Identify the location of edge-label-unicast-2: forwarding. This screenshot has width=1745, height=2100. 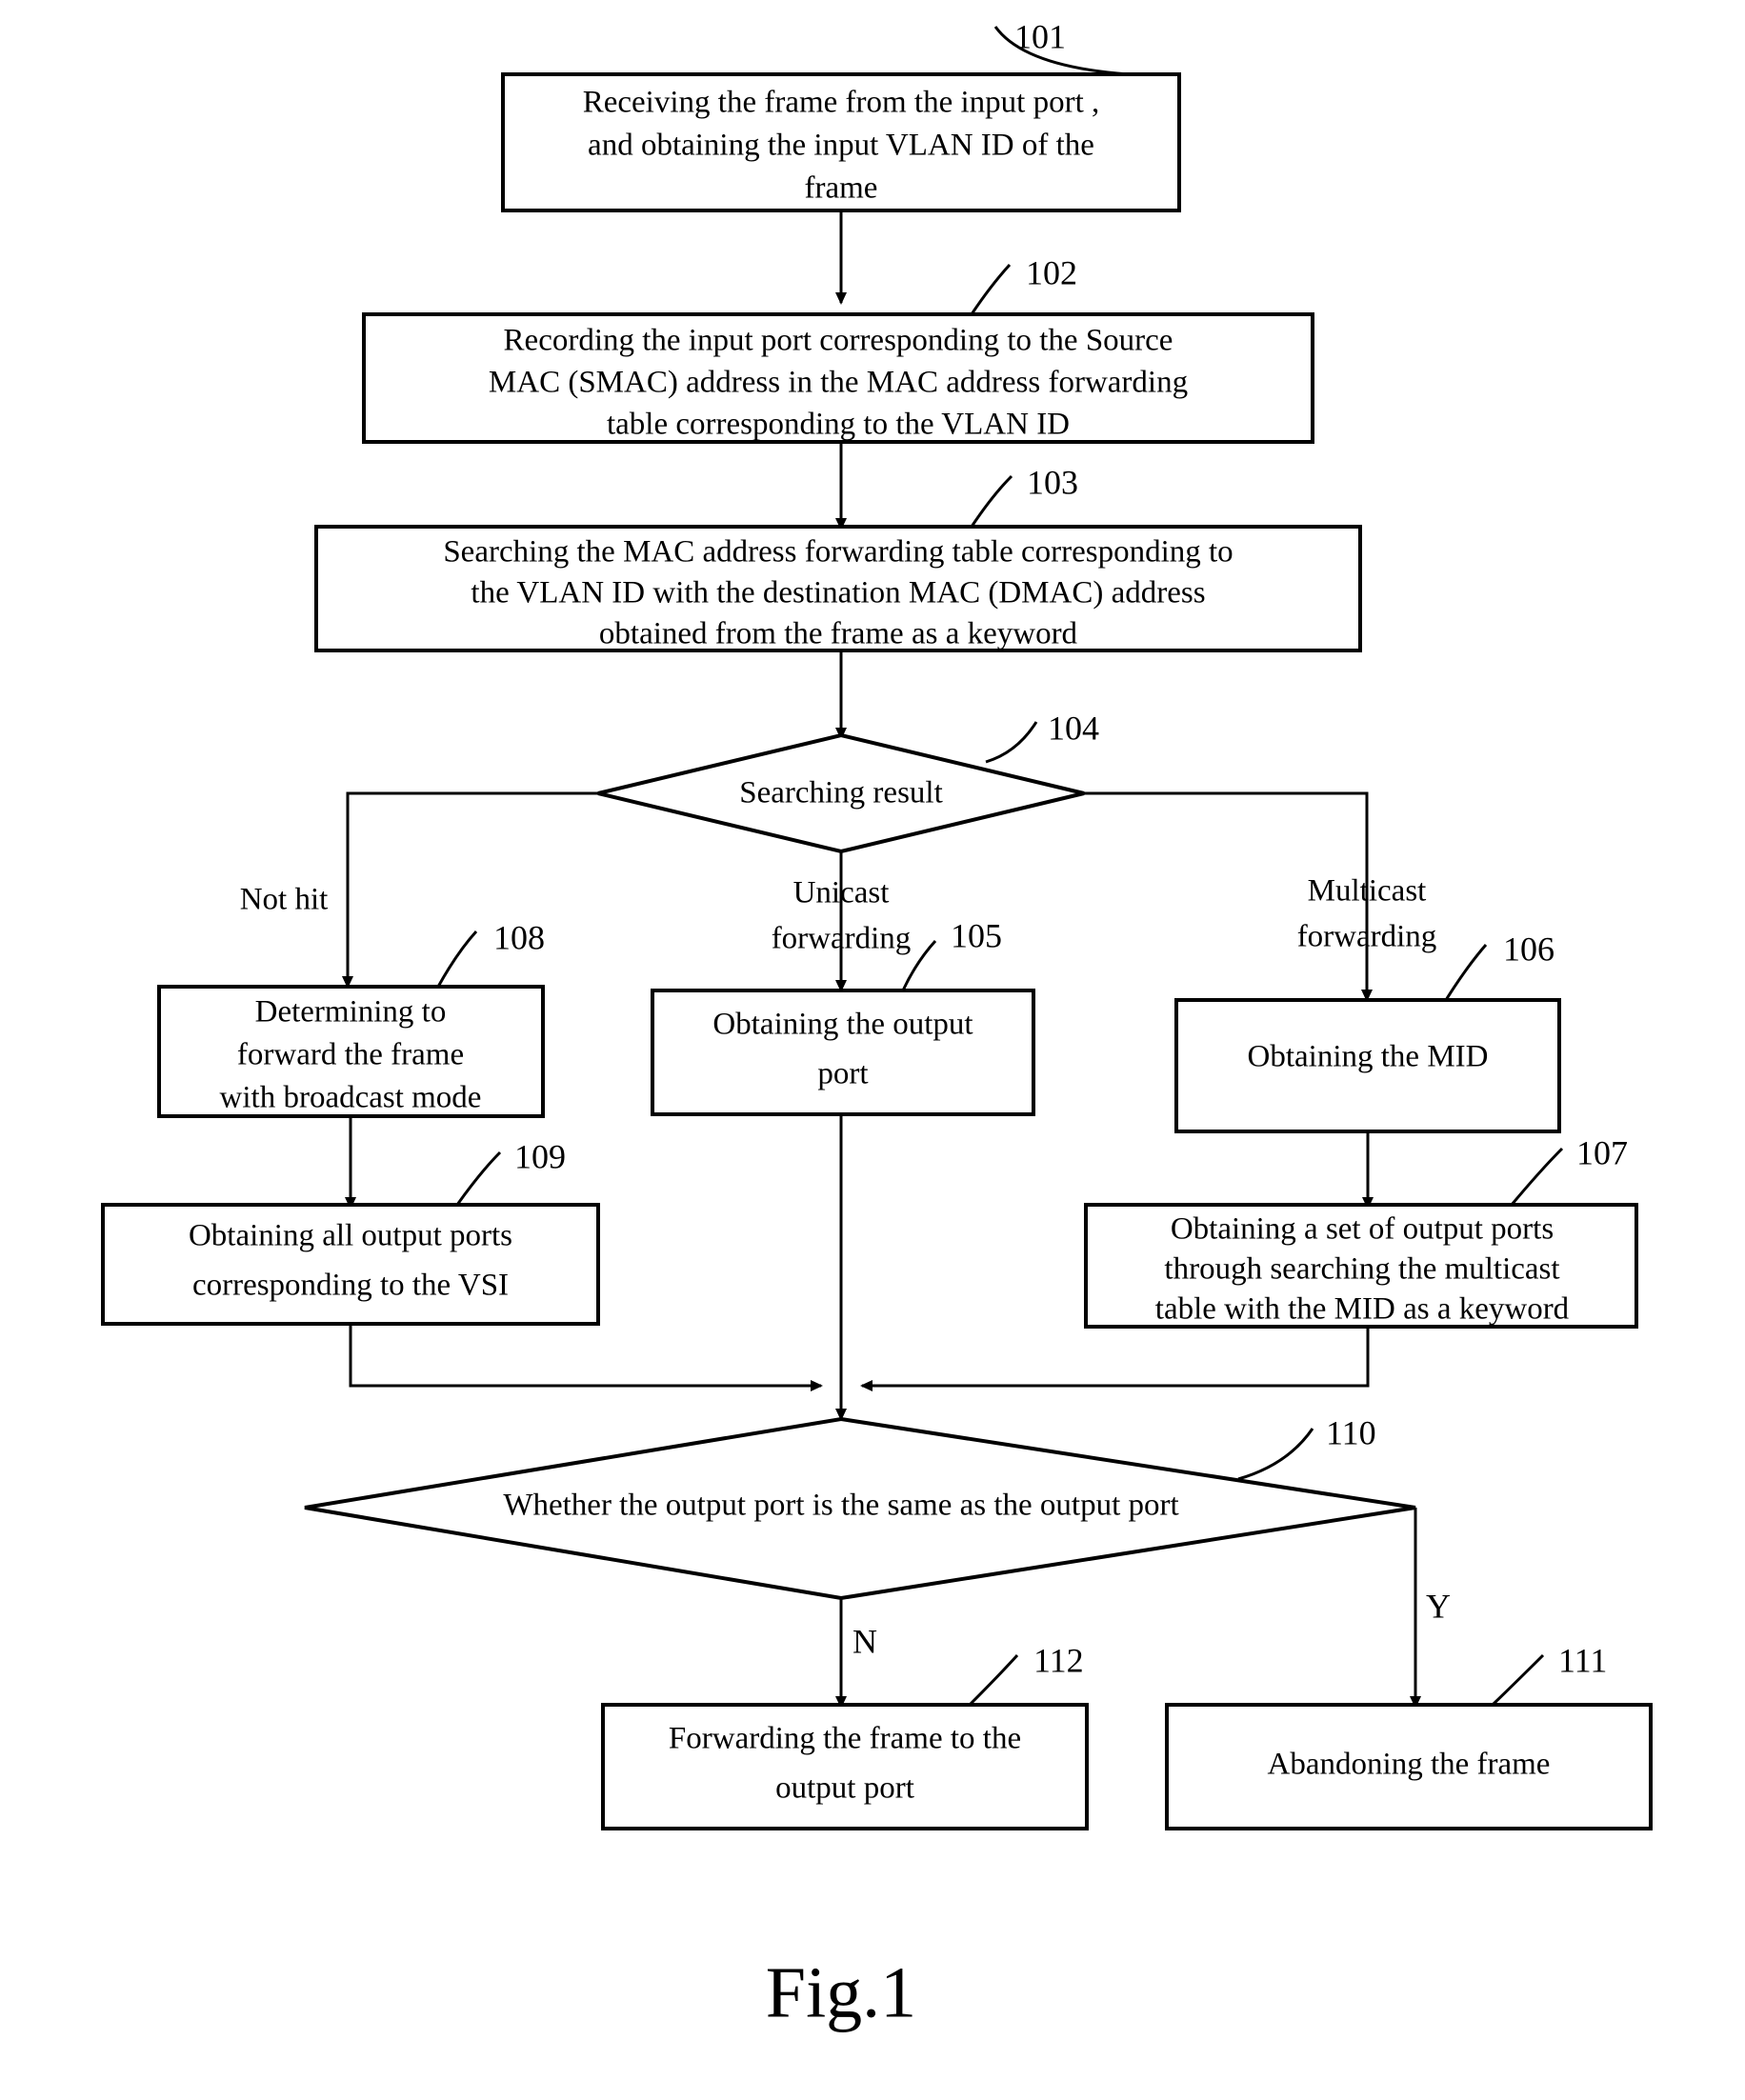
(842, 939).